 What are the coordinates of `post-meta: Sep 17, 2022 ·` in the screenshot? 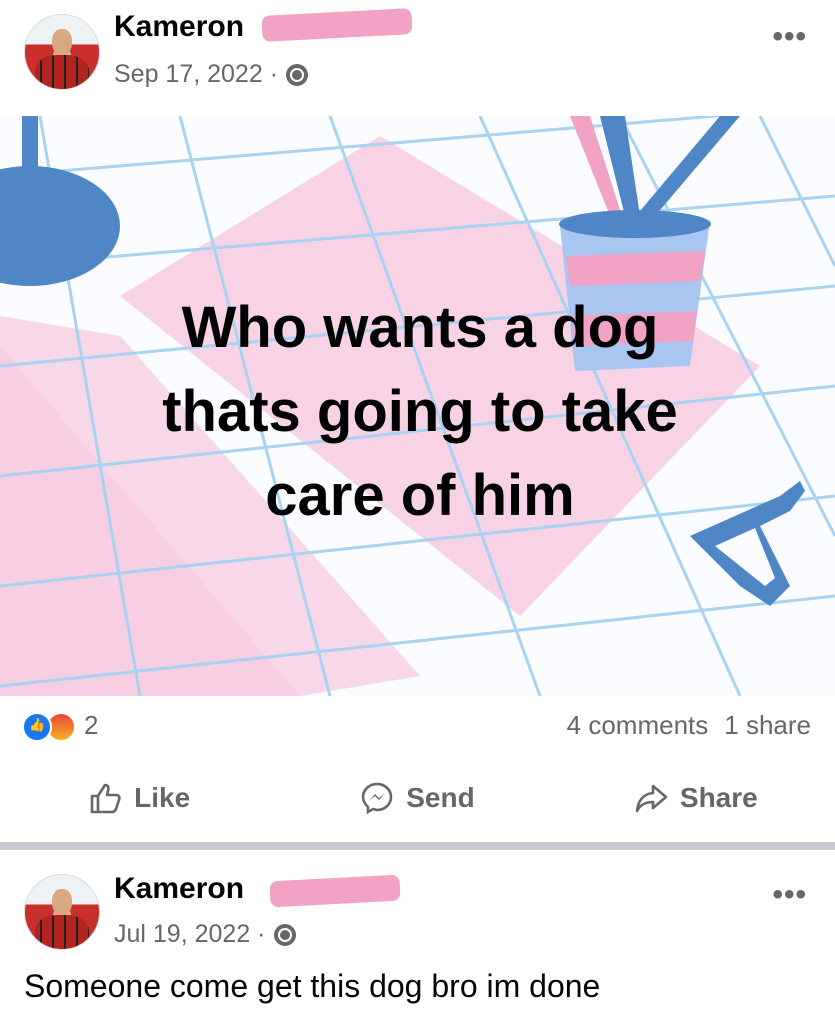 It's located at (211, 74).